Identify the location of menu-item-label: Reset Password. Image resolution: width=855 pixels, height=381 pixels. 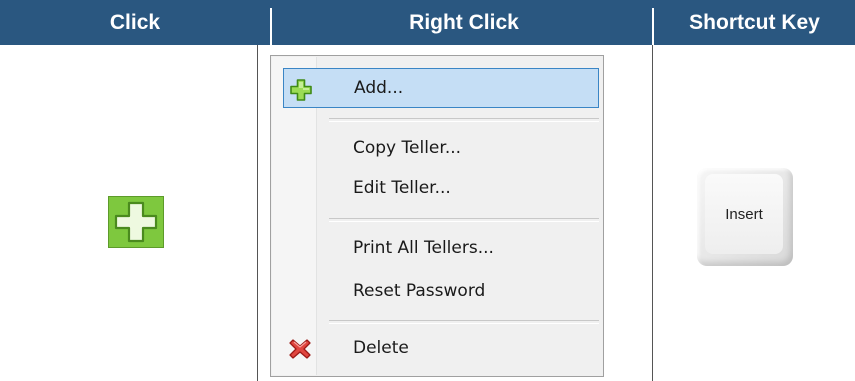
(419, 291).